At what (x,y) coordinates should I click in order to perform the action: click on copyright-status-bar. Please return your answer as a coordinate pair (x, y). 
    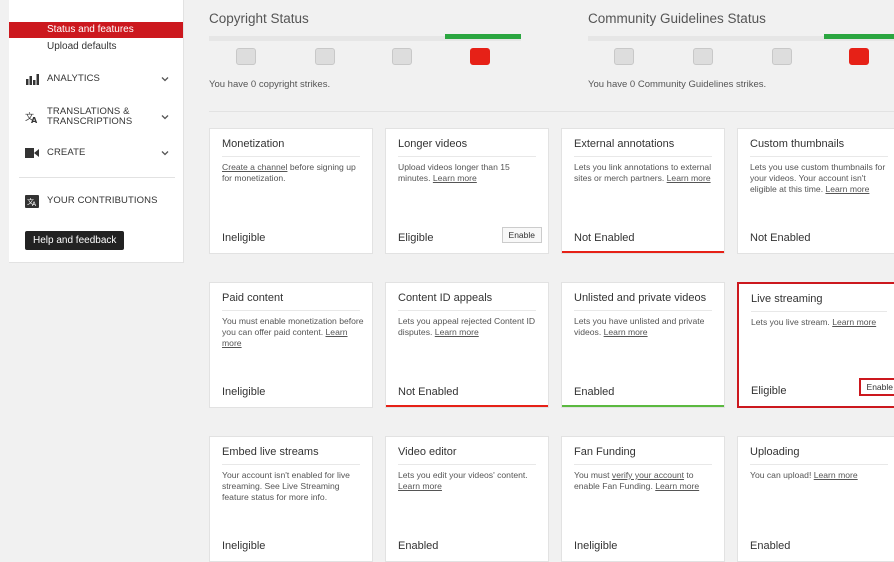
    Looking at the image, I should click on (365, 37).